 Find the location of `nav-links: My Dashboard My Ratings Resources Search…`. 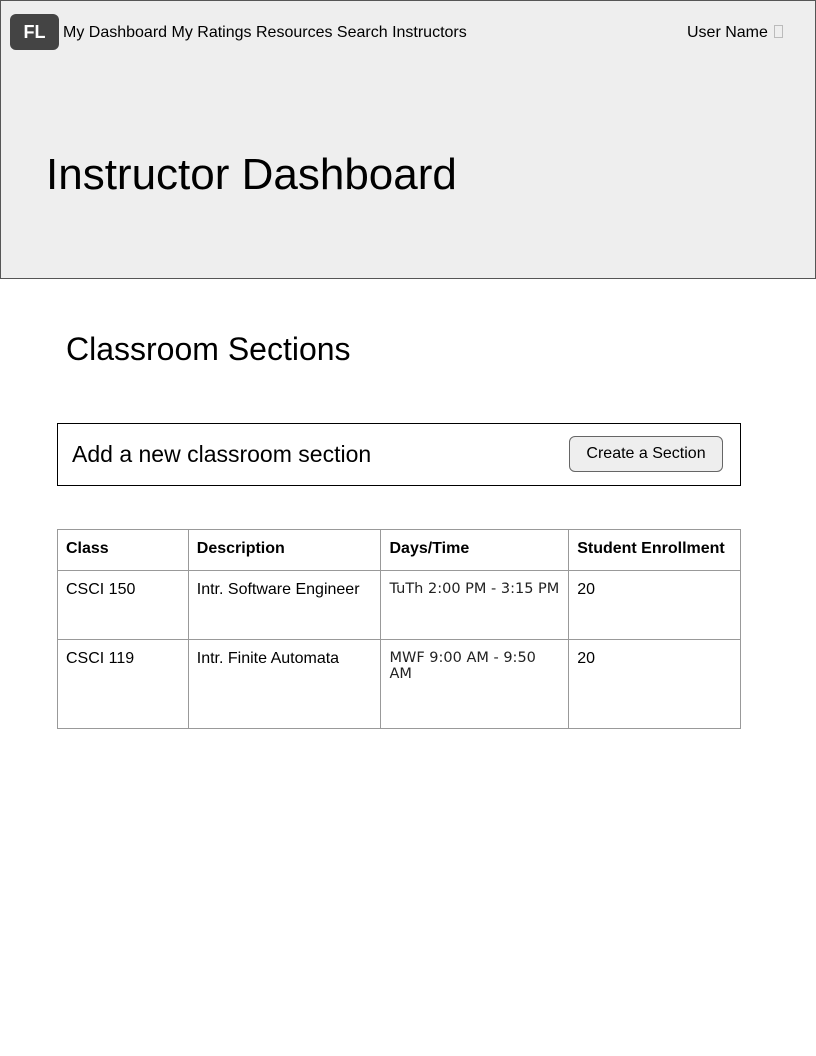

nav-links: My Dashboard My Ratings Resources Search… is located at coordinates (265, 33).